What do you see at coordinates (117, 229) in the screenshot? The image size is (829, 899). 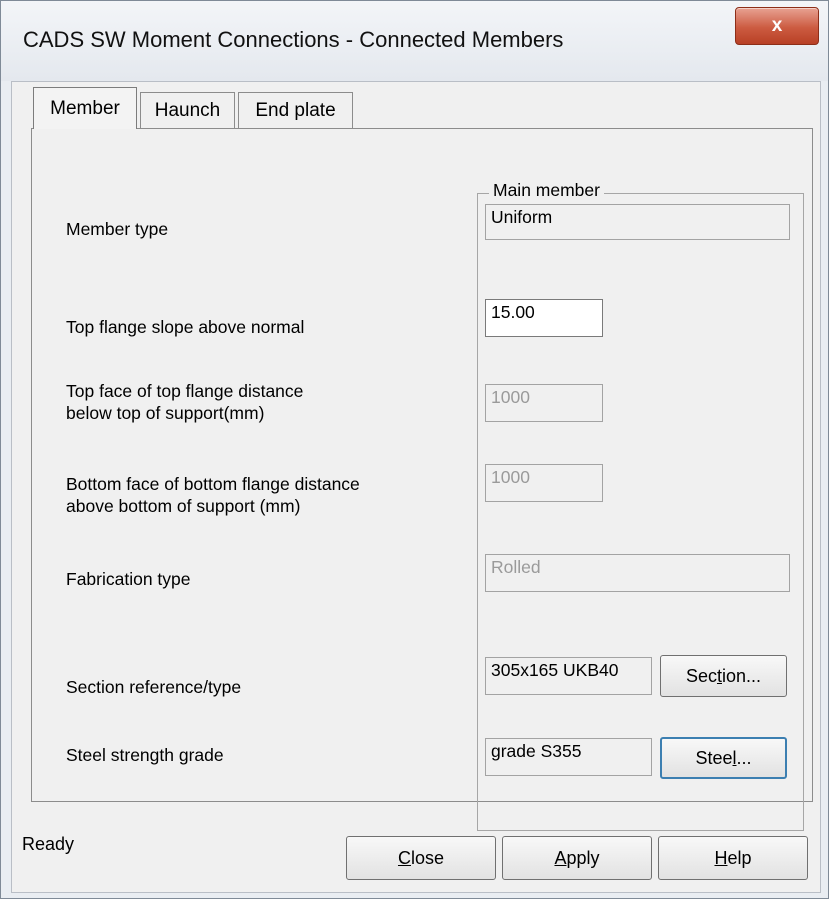 I see `member-type-label: Member type` at bounding box center [117, 229].